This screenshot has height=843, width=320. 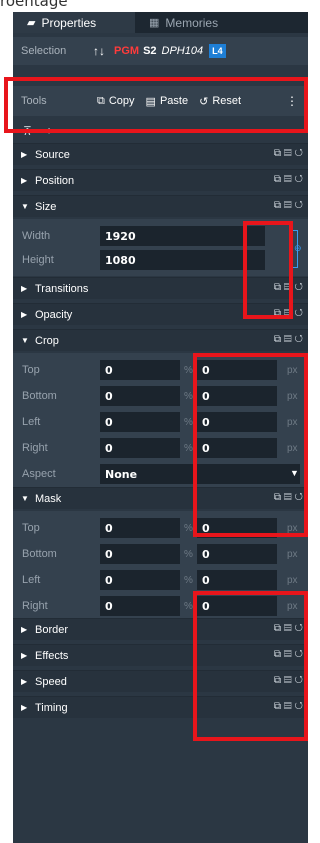 I want to click on mask-top-percent-input: 0, so click(x=140, y=528).